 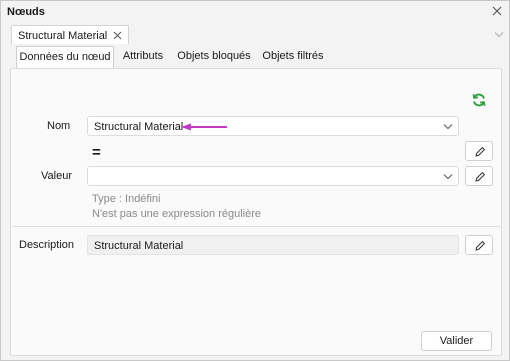 What do you see at coordinates (257, 226) in the screenshot?
I see `section-divider` at bounding box center [257, 226].